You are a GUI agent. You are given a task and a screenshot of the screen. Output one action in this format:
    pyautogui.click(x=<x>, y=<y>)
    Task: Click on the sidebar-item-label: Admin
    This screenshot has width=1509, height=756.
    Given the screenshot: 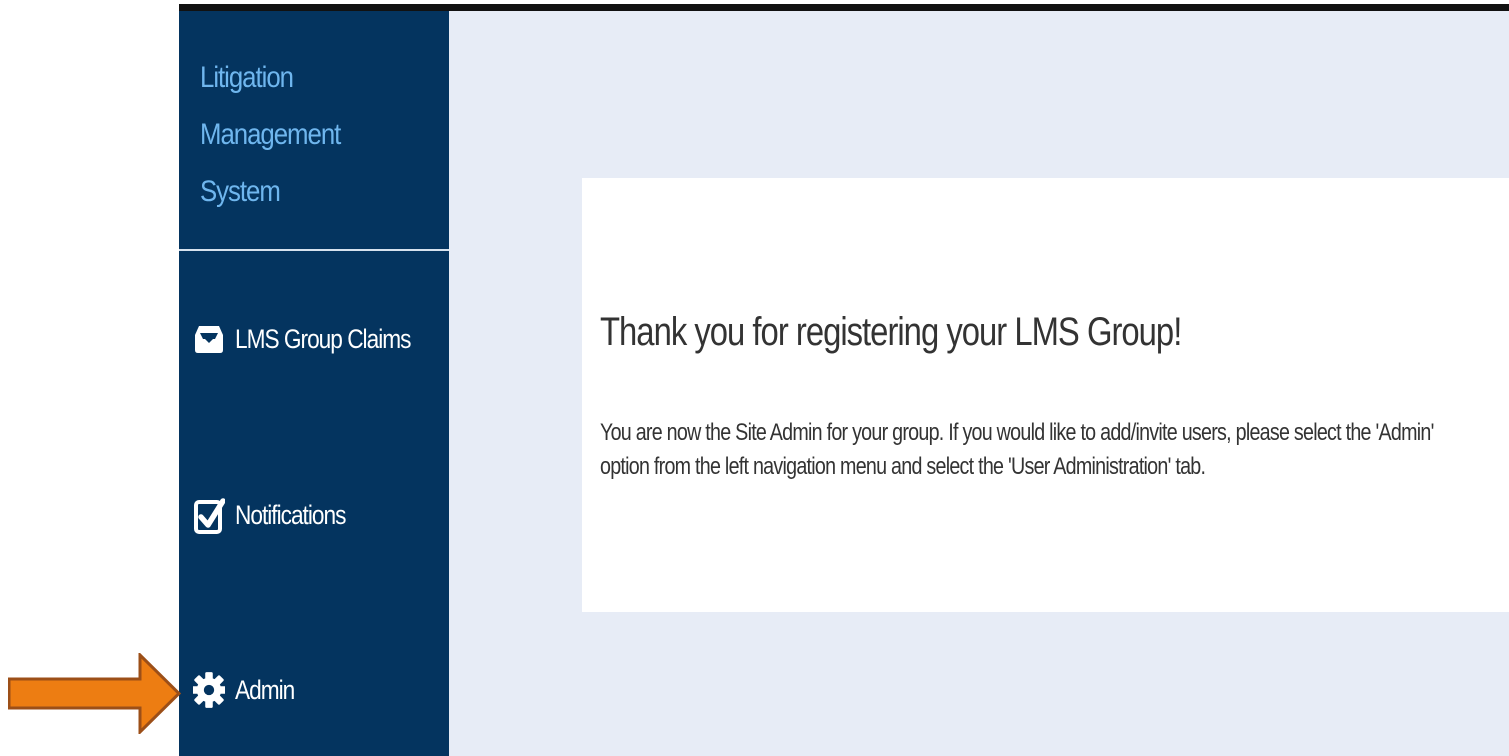 What is the action you would take?
    pyautogui.click(x=265, y=689)
    